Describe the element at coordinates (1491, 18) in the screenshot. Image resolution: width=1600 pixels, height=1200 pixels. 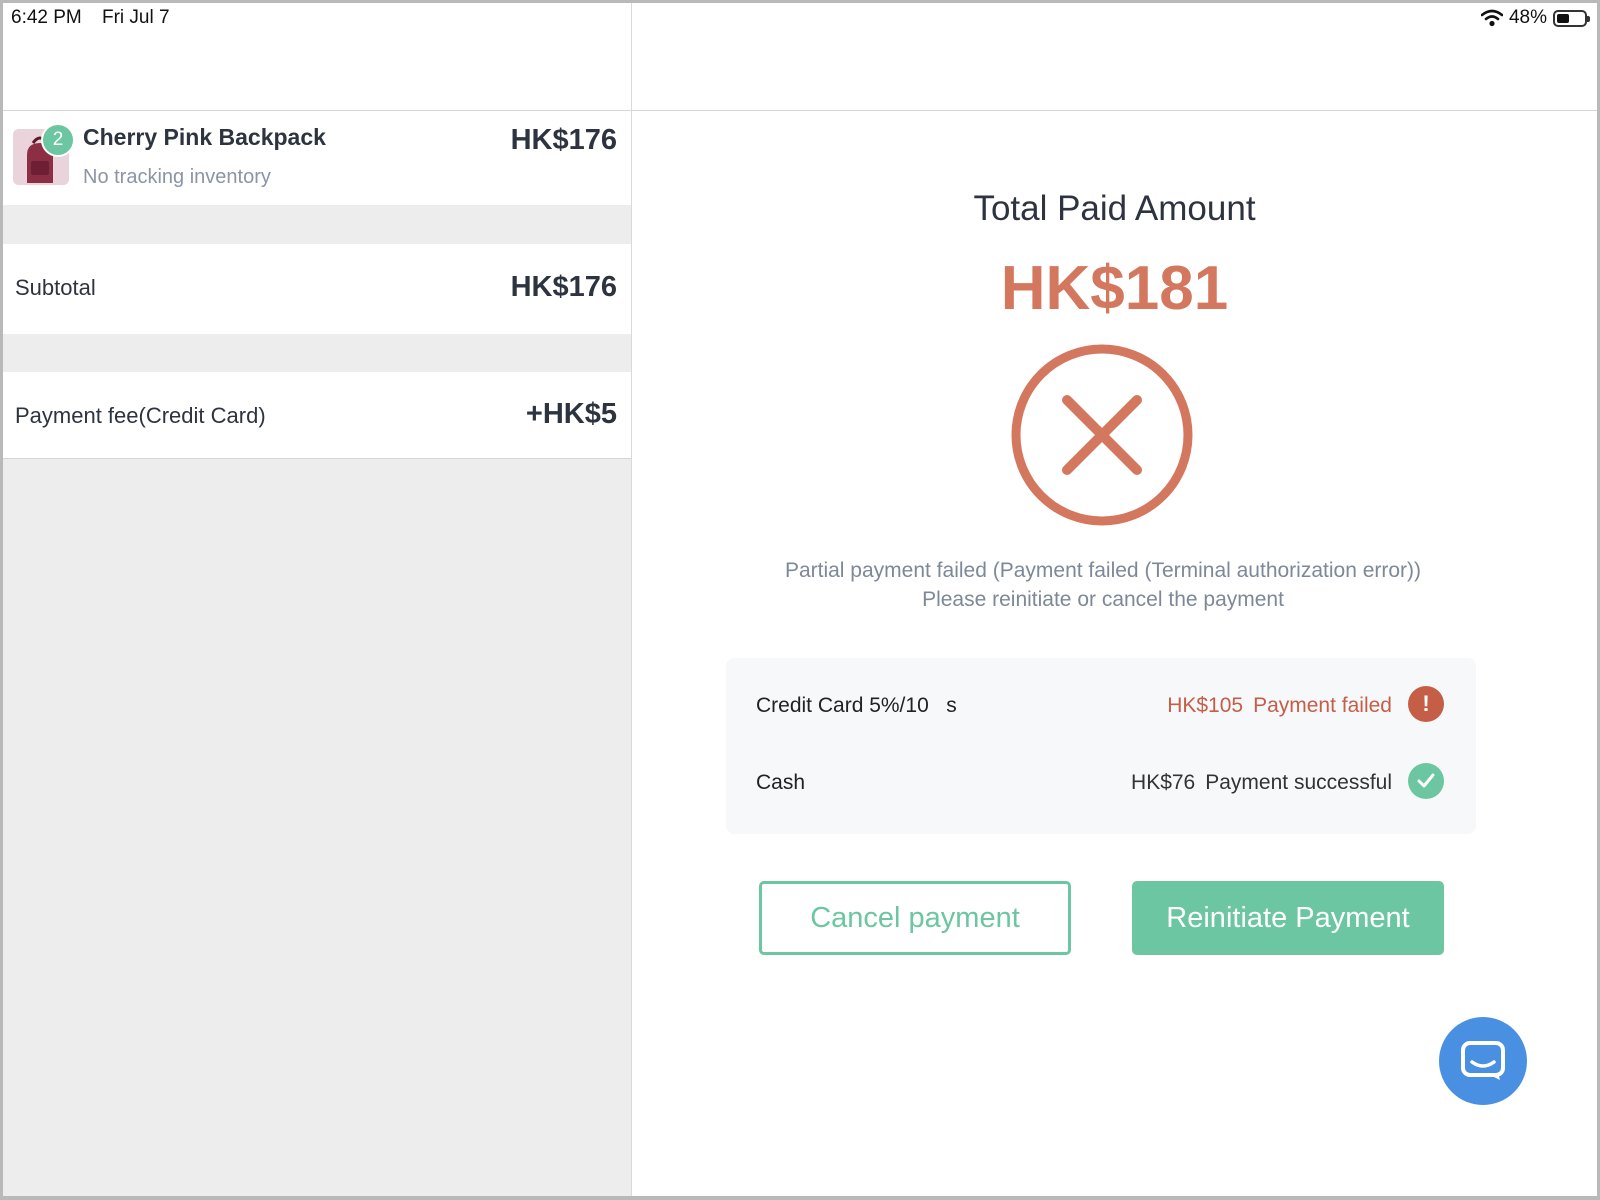
I see `wifi-icon` at that location.